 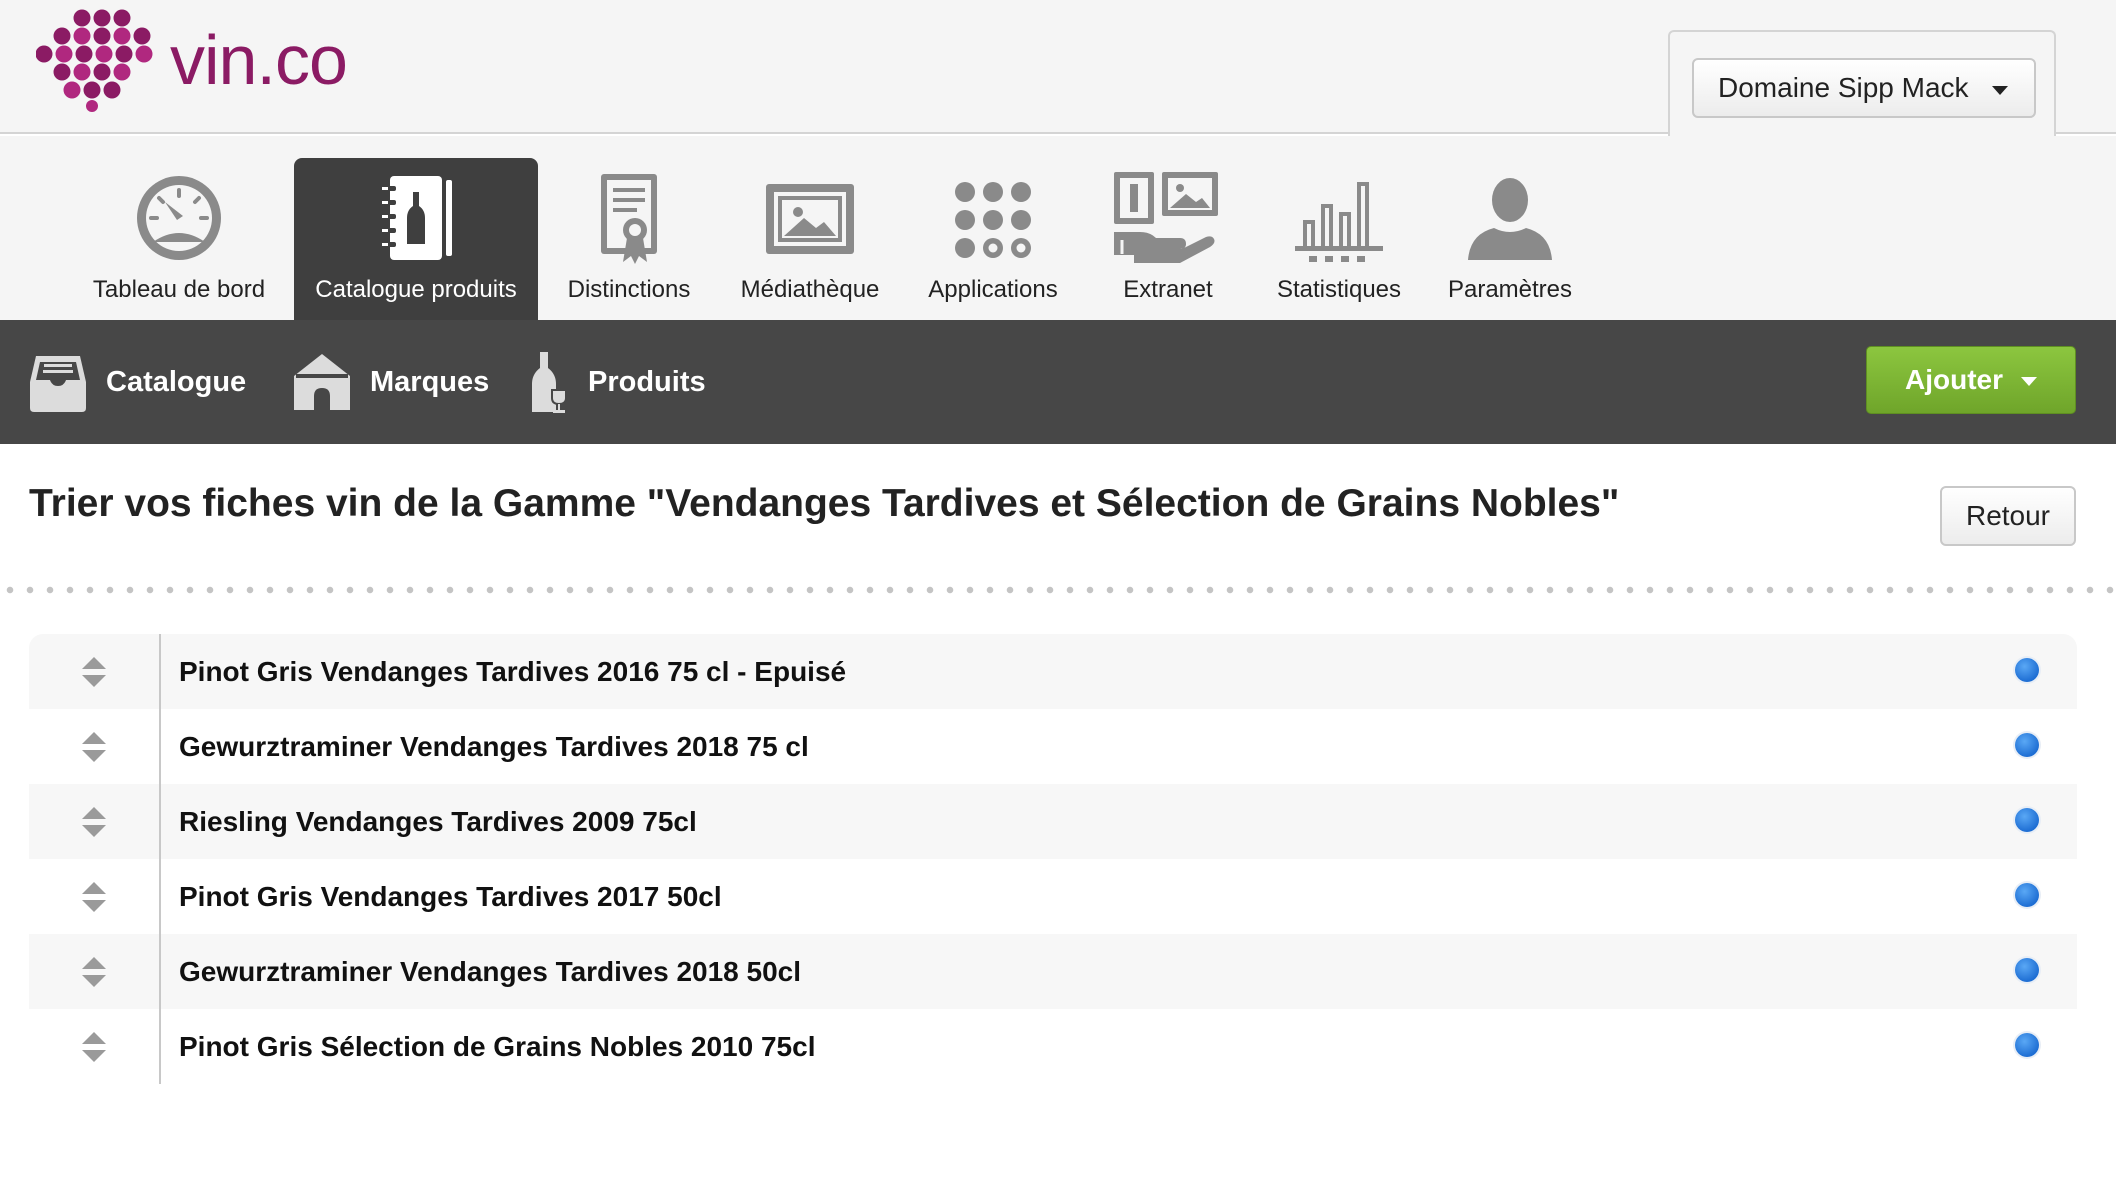 I want to click on domain-selector-label: Domaine Sipp Mack, so click(x=1843, y=87).